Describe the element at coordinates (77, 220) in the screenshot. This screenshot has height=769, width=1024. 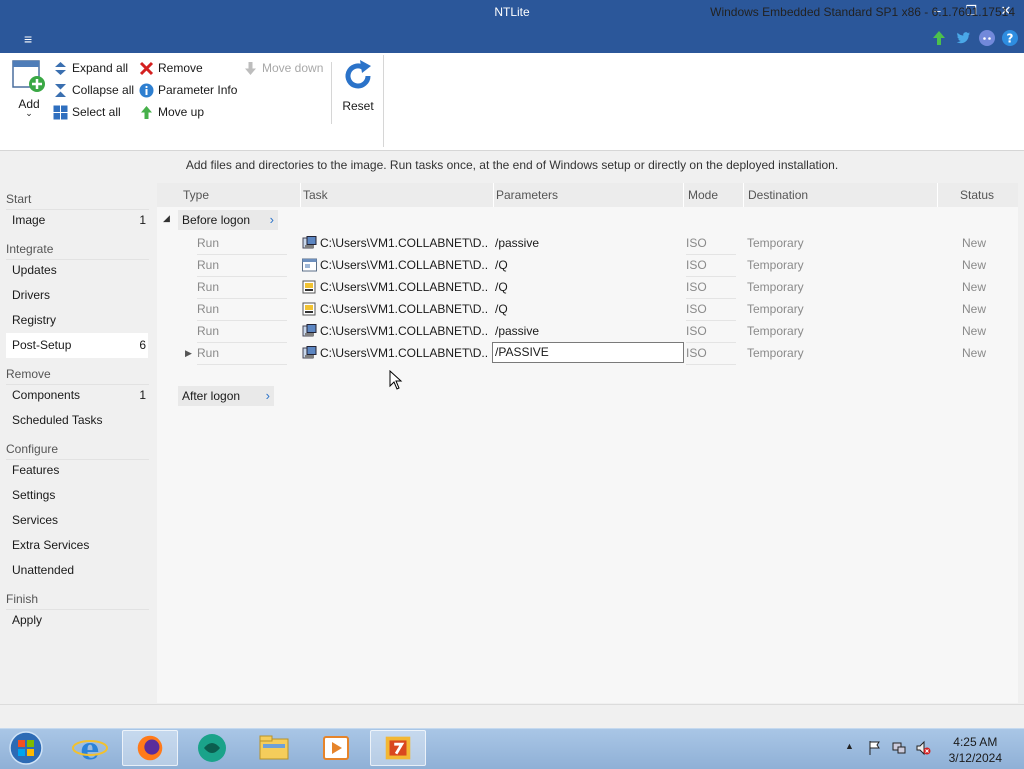
I see `sidebar-item-image: Image 1` at that location.